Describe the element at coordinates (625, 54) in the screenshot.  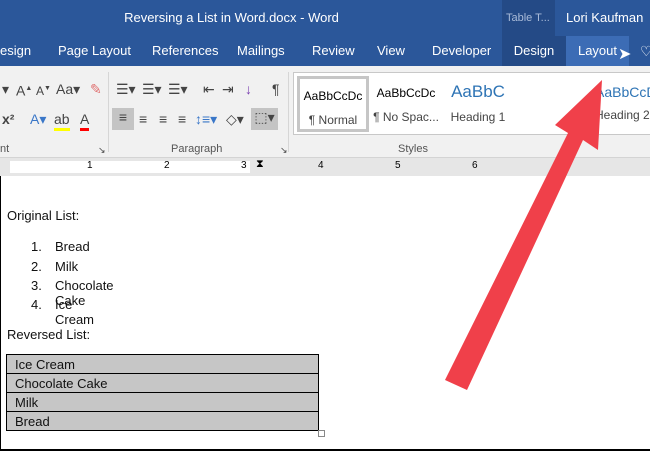
I see `mouse-cursor-icon: ➤` at that location.